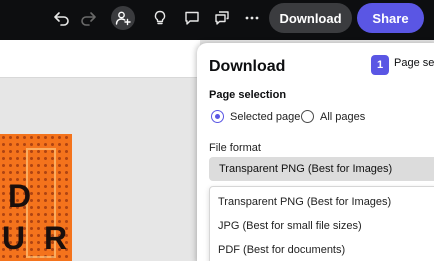  Describe the element at coordinates (343, 116) in the screenshot. I see `radio-all-pages-label: All pages` at that location.